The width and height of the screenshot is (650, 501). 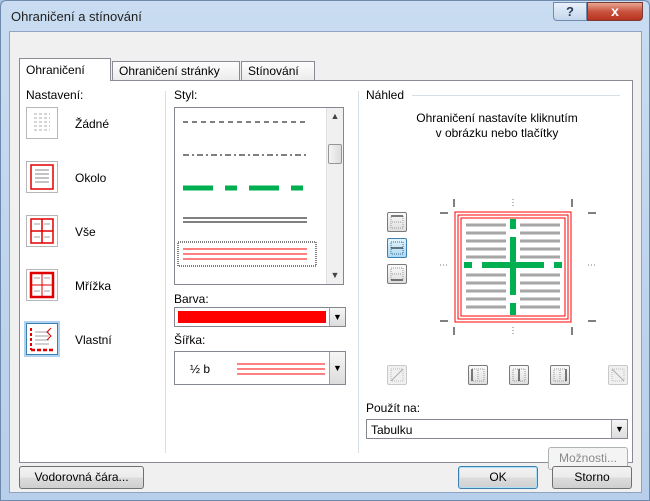 What do you see at coordinates (335, 116) in the screenshot?
I see `scroll-up-icon: ▲` at bounding box center [335, 116].